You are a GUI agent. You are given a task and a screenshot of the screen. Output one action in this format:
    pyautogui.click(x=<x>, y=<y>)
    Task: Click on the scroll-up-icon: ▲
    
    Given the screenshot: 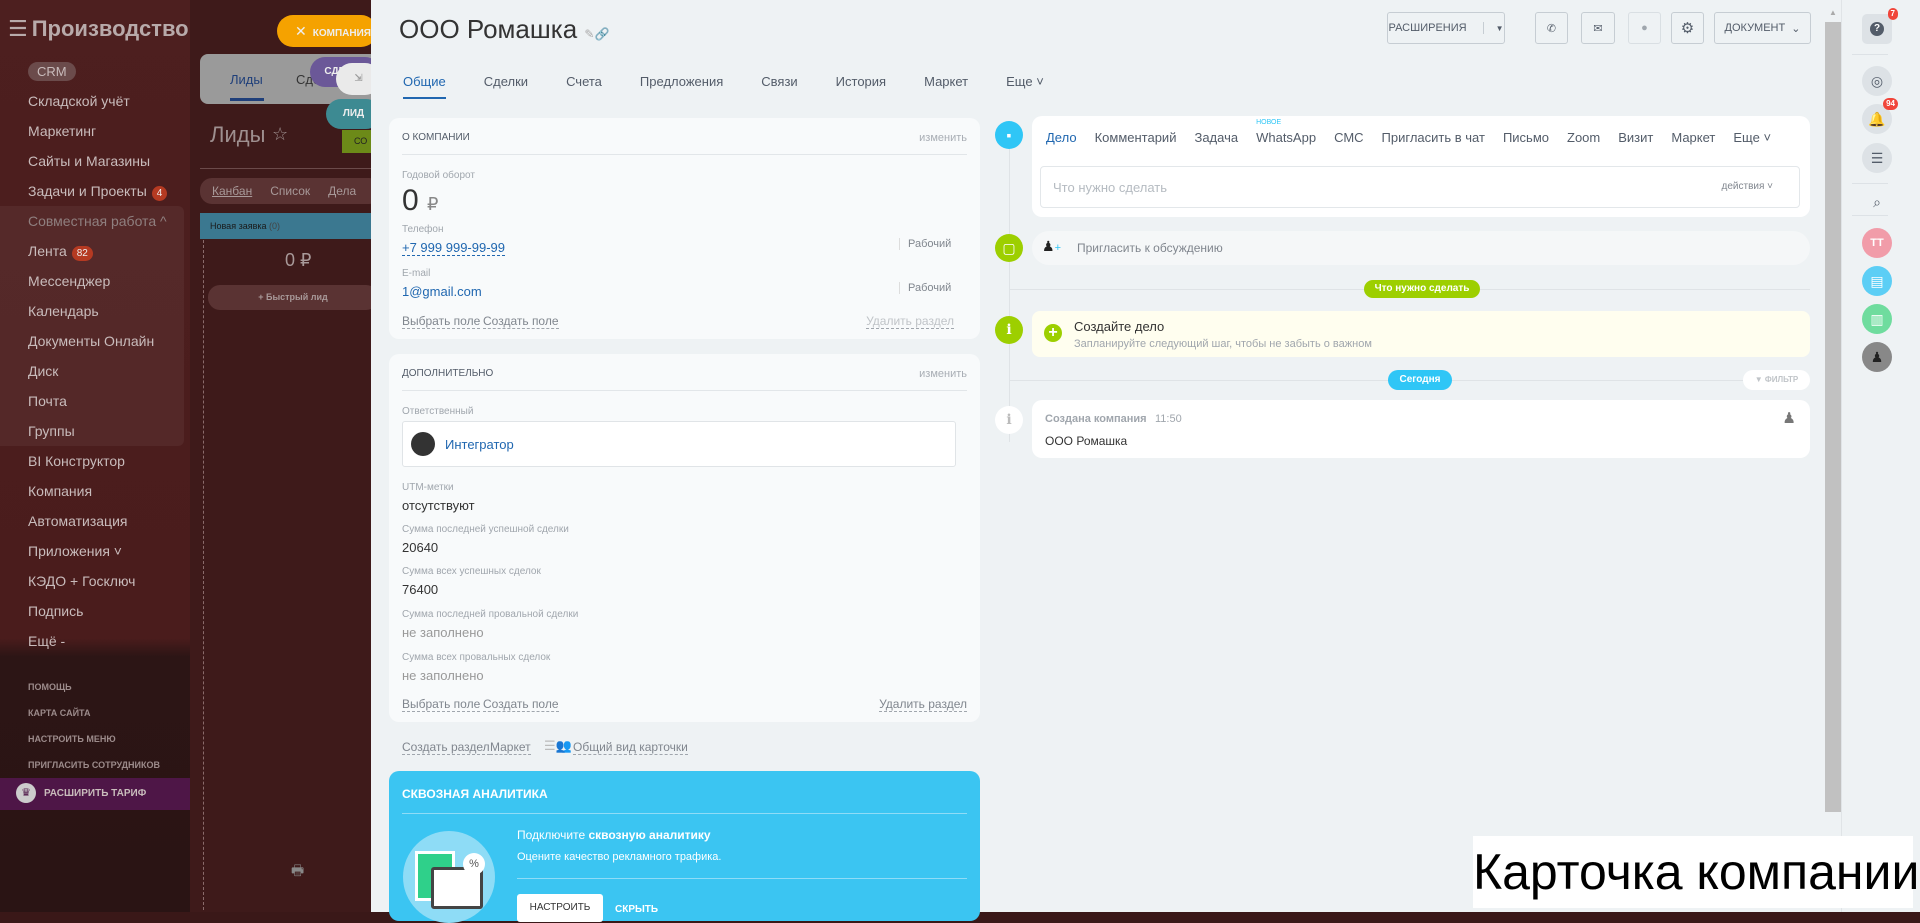 What is the action you would take?
    pyautogui.click(x=1833, y=12)
    